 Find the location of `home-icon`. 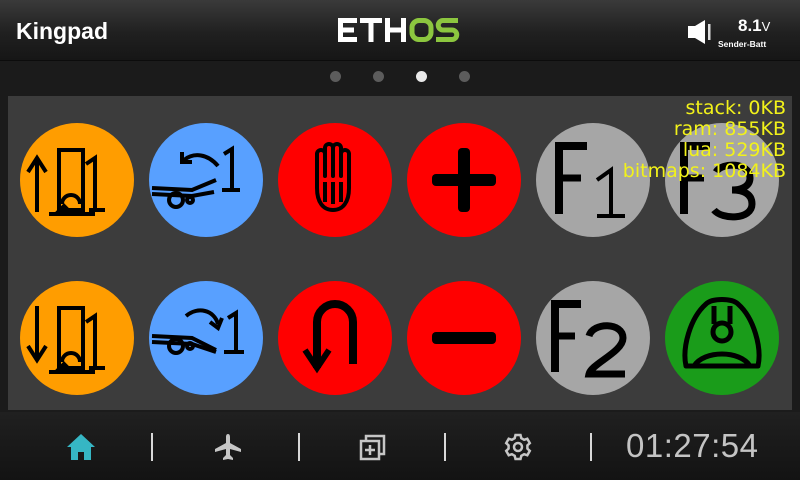

home-icon is located at coordinates (81, 447).